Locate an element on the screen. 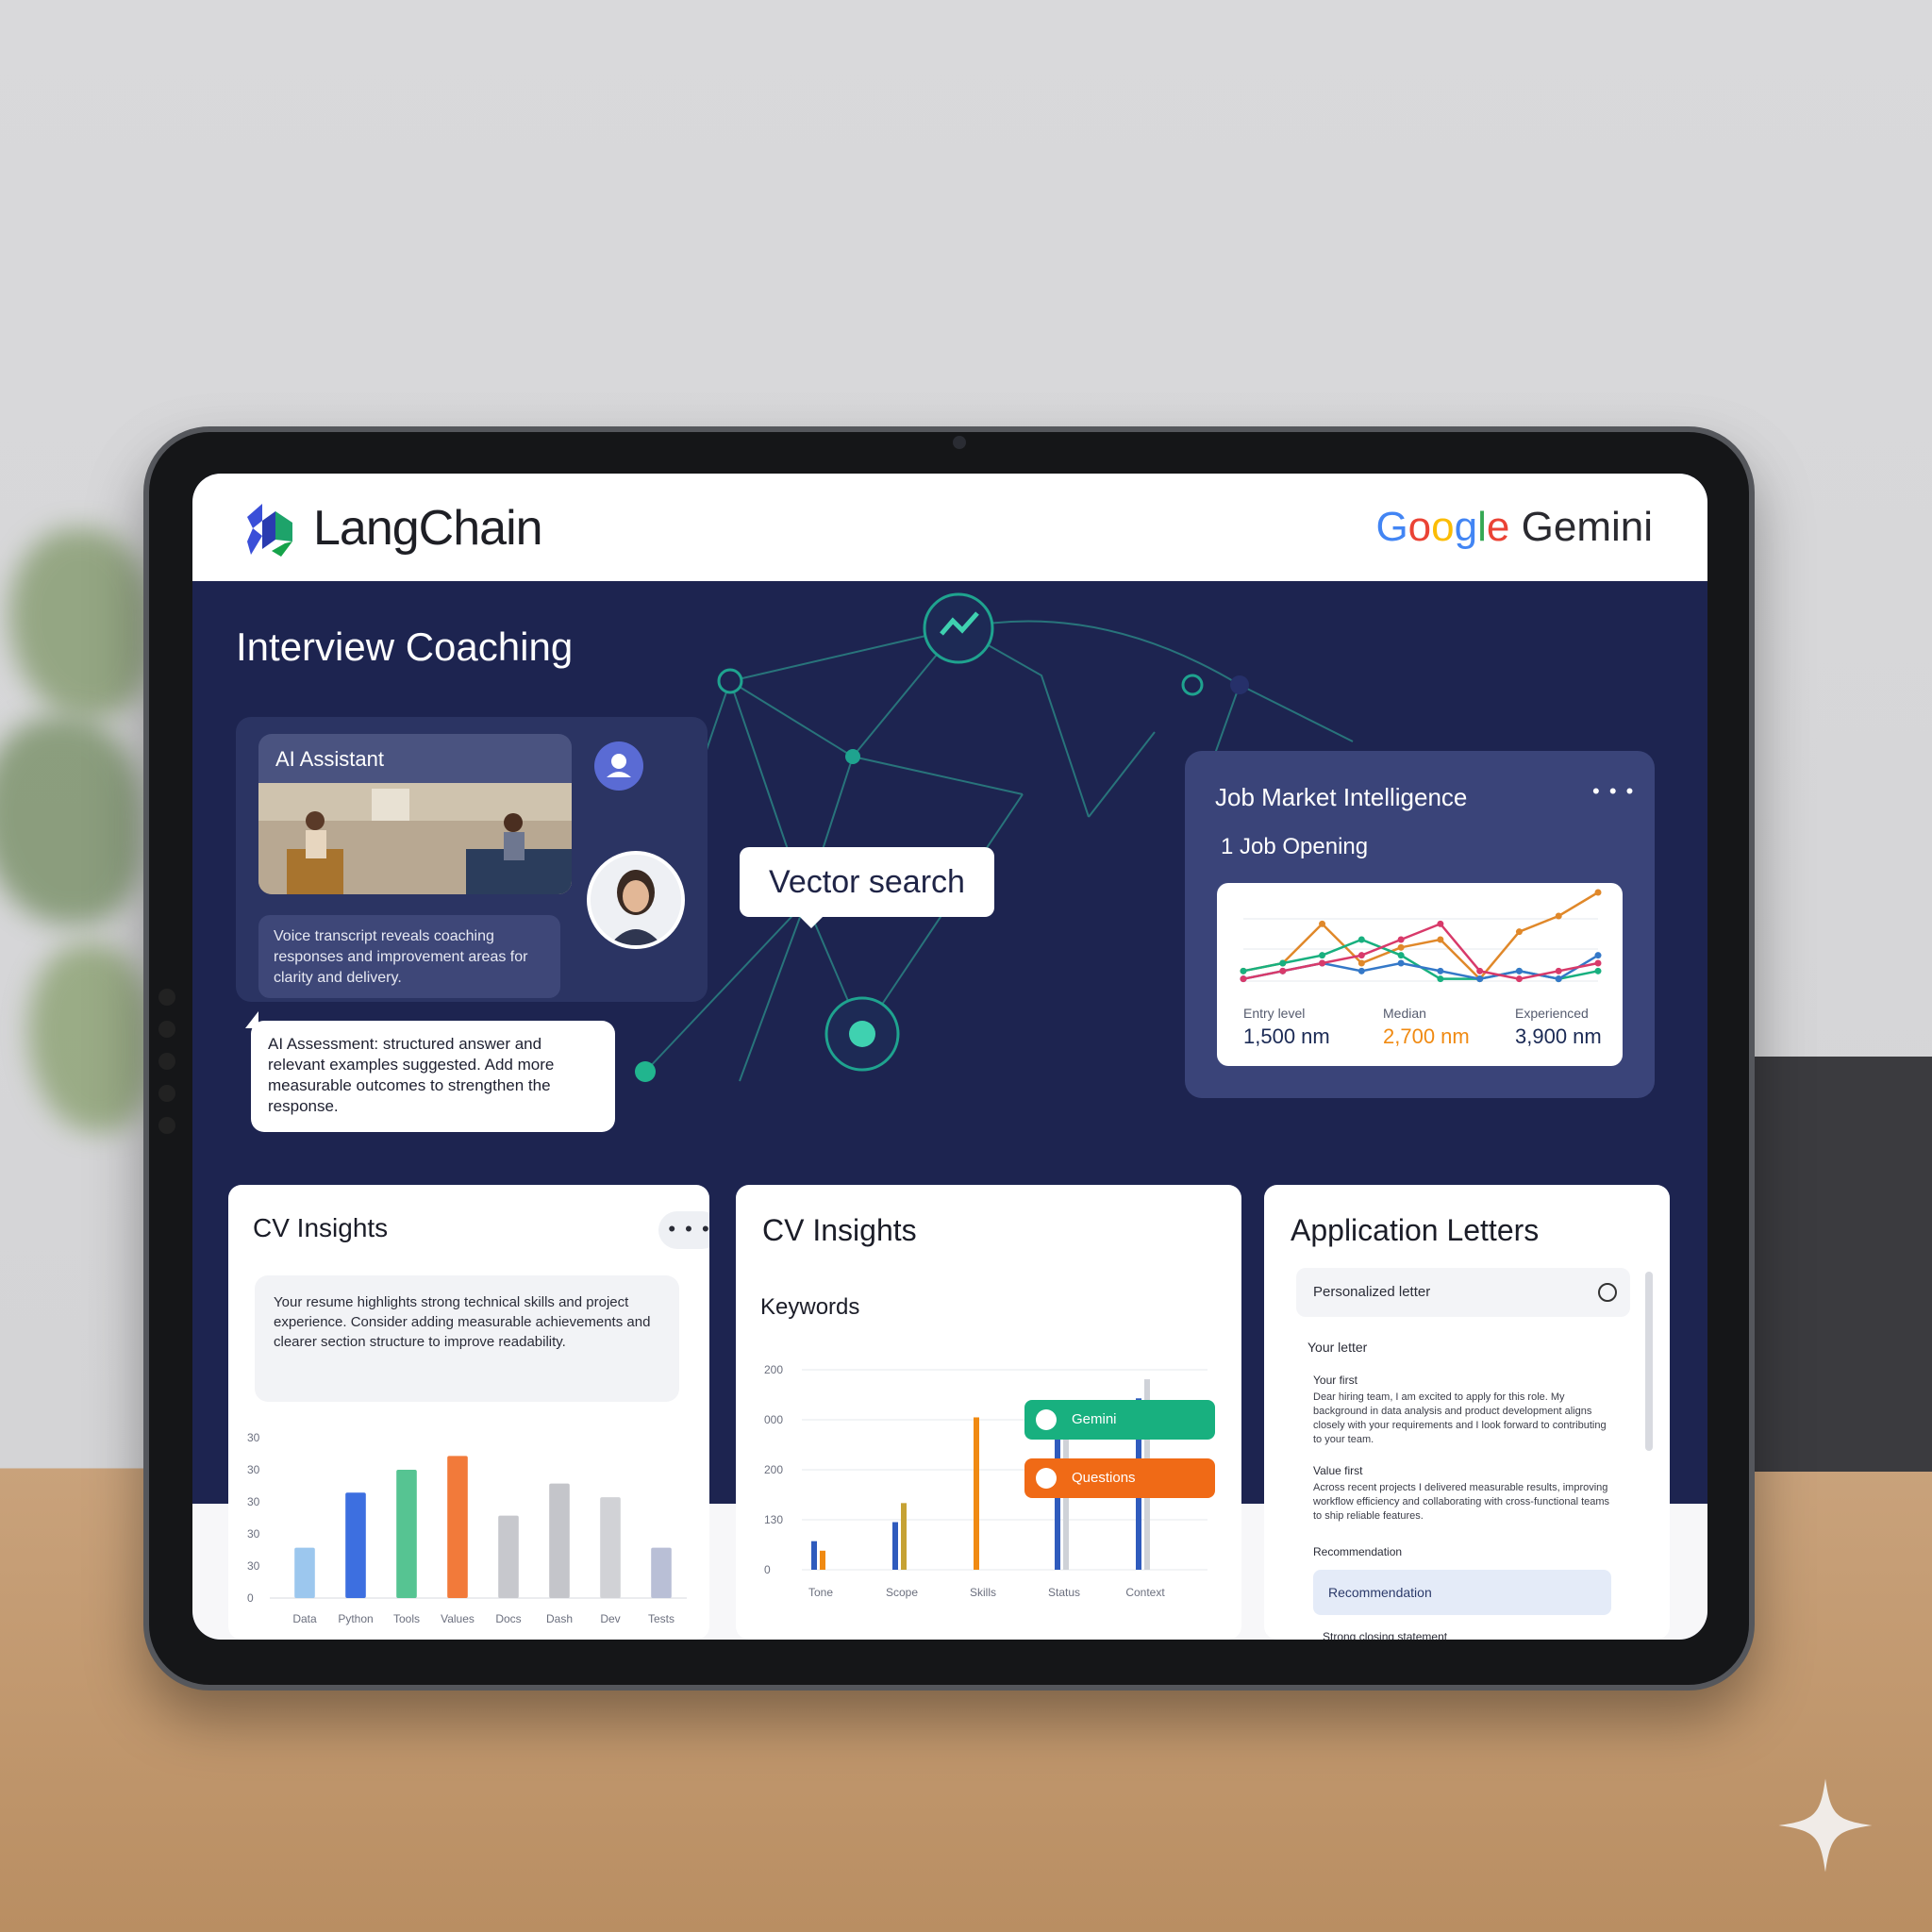 This screenshot has height=1932, width=1932. top-bar: LangChain Google Gemini is located at coordinates (949, 528).